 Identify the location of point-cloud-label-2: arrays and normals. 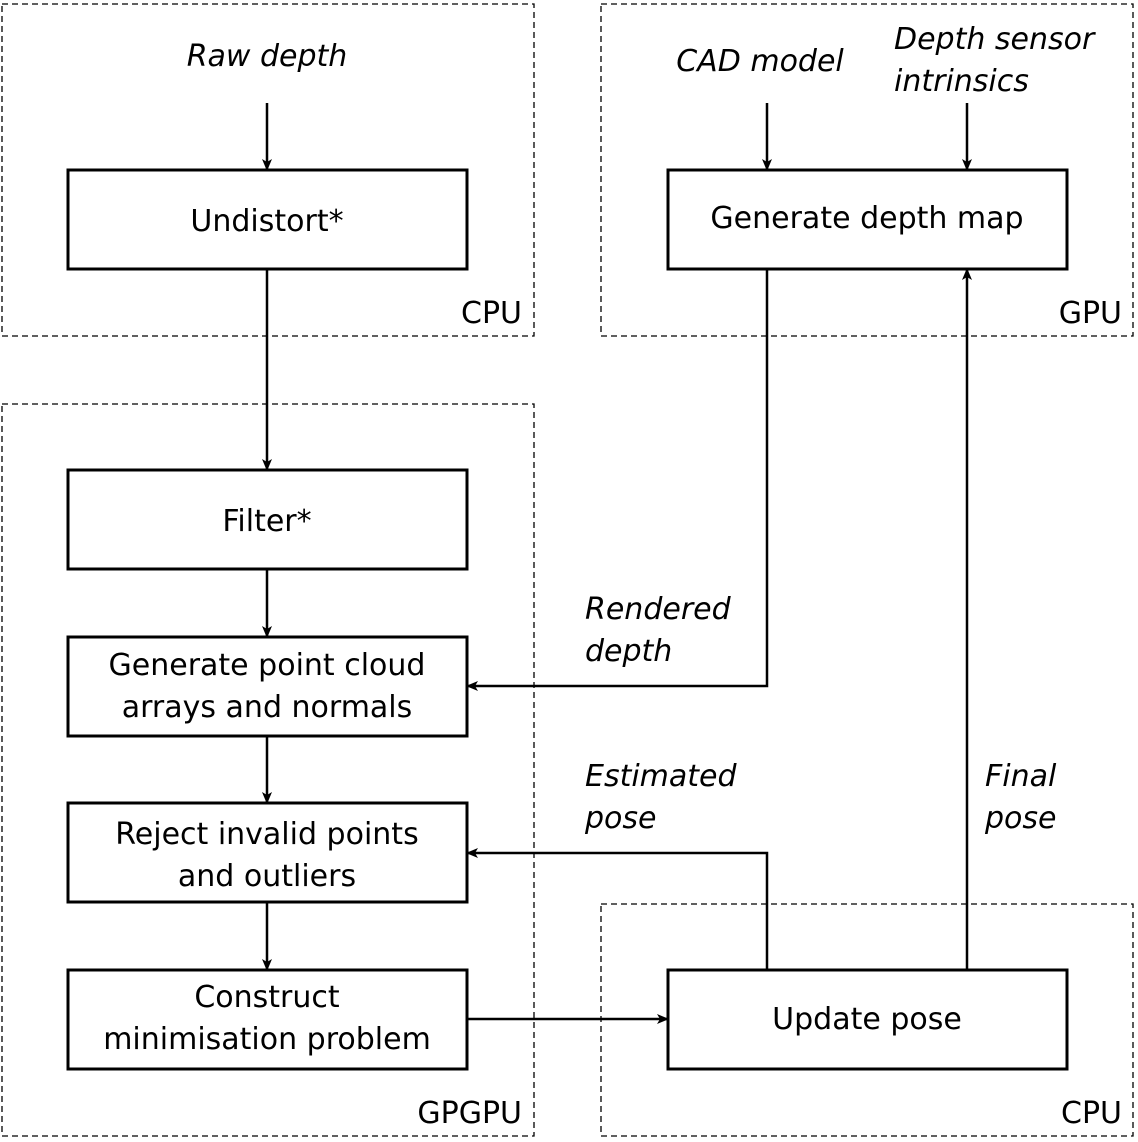
(267, 707).